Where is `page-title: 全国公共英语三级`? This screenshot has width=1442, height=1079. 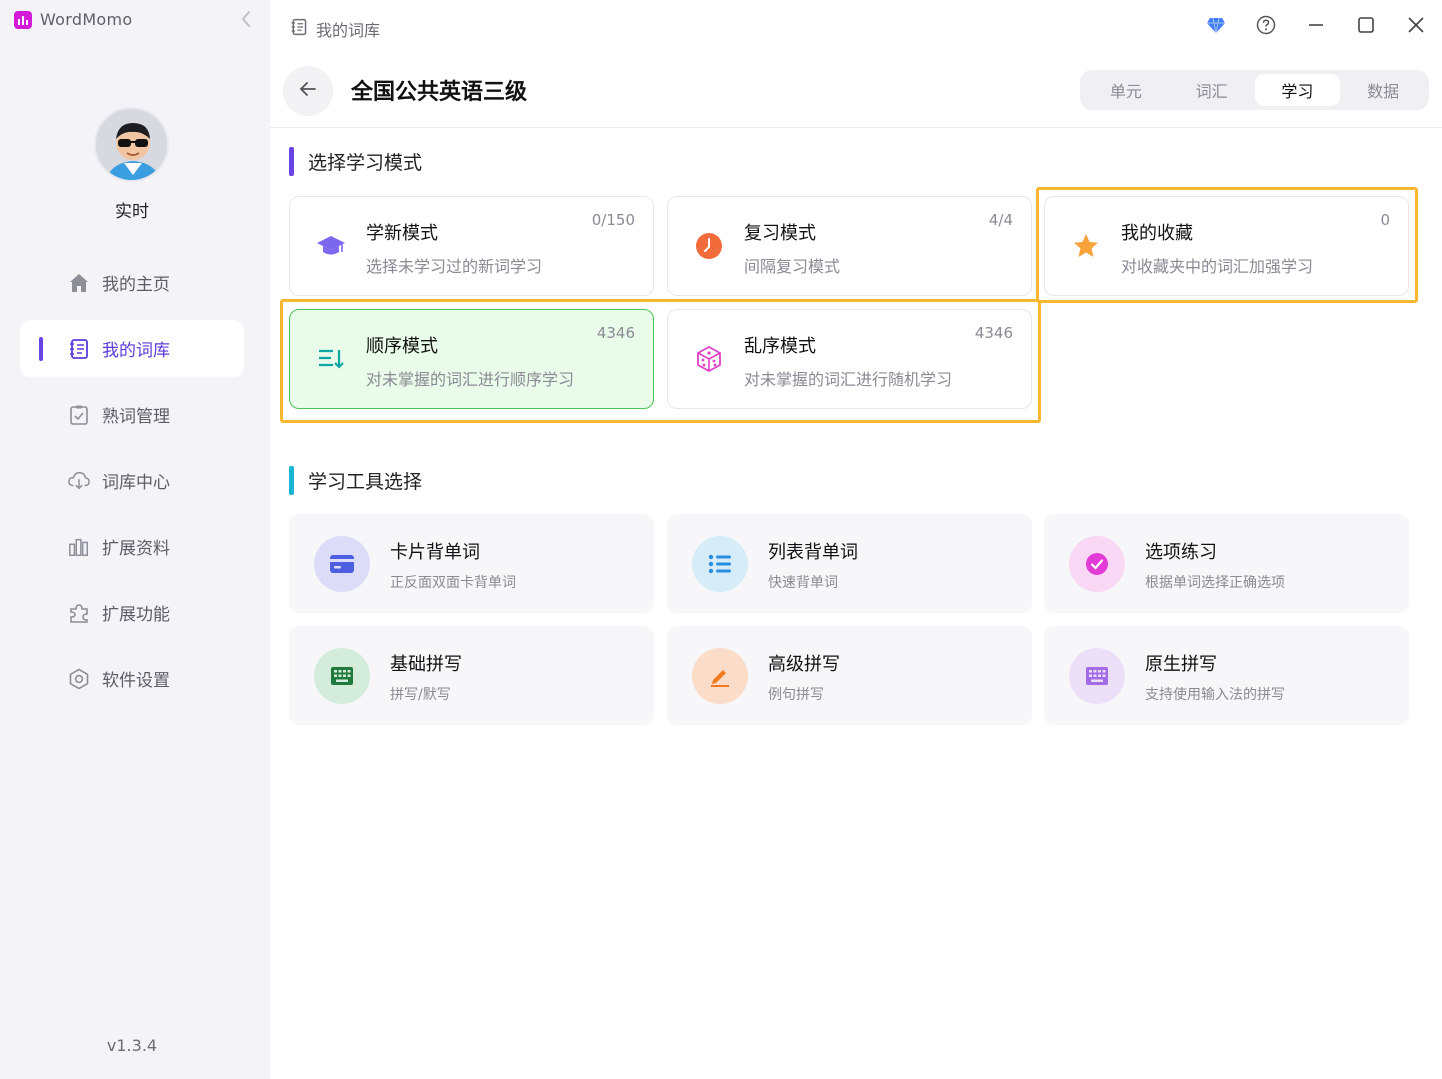 page-title: 全国公共英语三级 is located at coordinates (439, 92).